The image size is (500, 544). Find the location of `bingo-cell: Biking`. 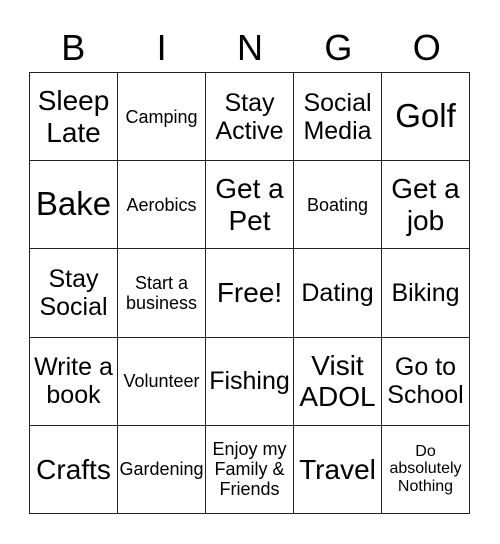

bingo-cell: Biking is located at coordinates (426, 293).